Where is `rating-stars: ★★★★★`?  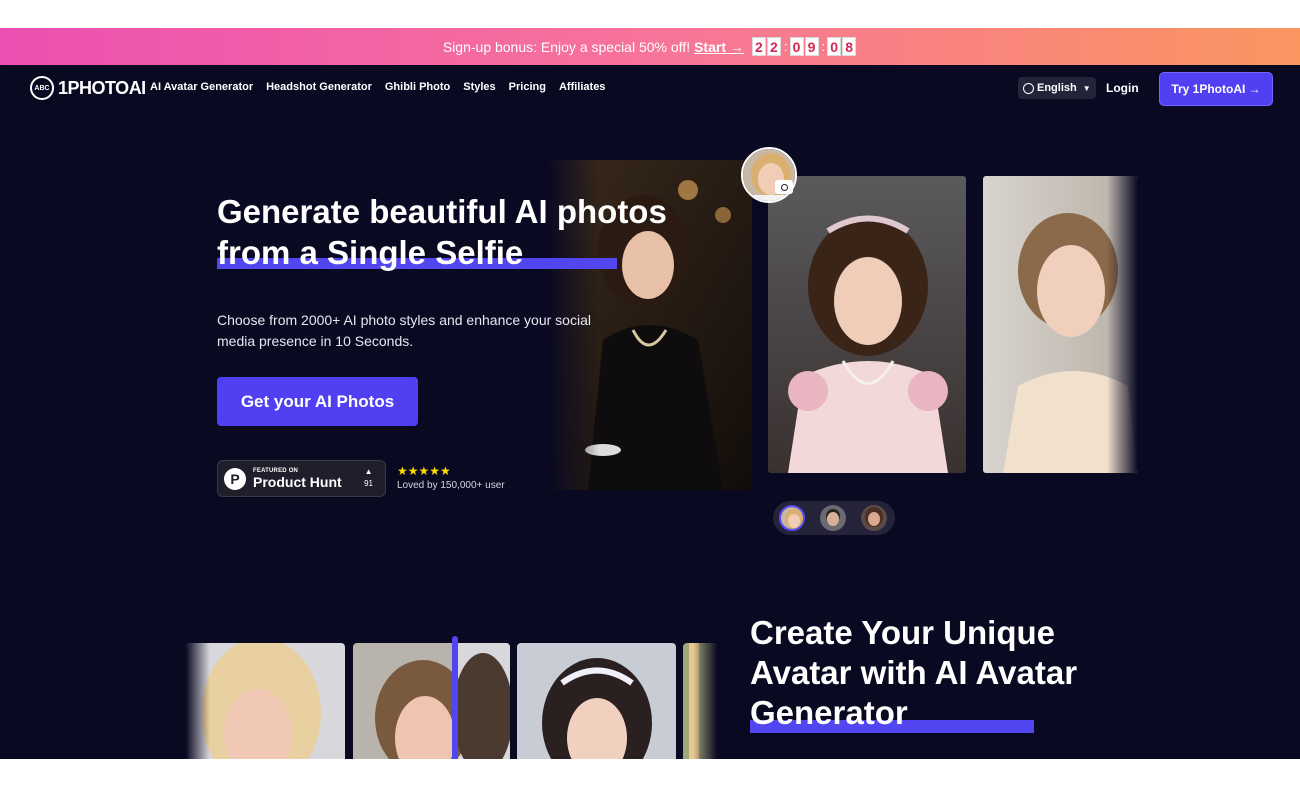
rating-stars: ★★★★★ is located at coordinates (424, 471).